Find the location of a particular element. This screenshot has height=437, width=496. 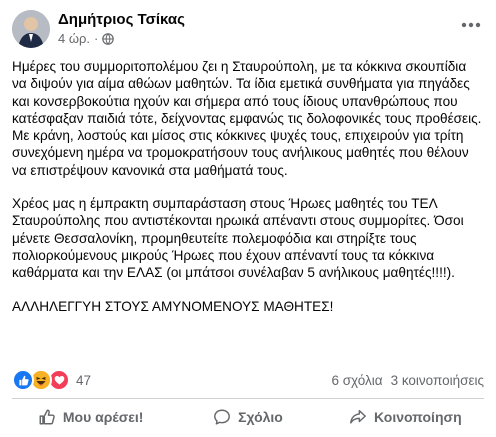

author-avatar is located at coordinates (31, 29).